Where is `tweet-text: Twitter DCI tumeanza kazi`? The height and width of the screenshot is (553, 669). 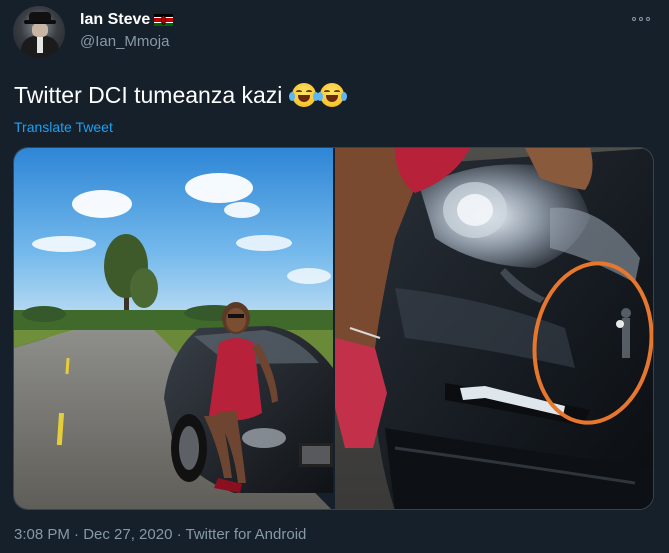
tweet-text: Twitter DCI tumeanza kazi is located at coordinates (181, 95).